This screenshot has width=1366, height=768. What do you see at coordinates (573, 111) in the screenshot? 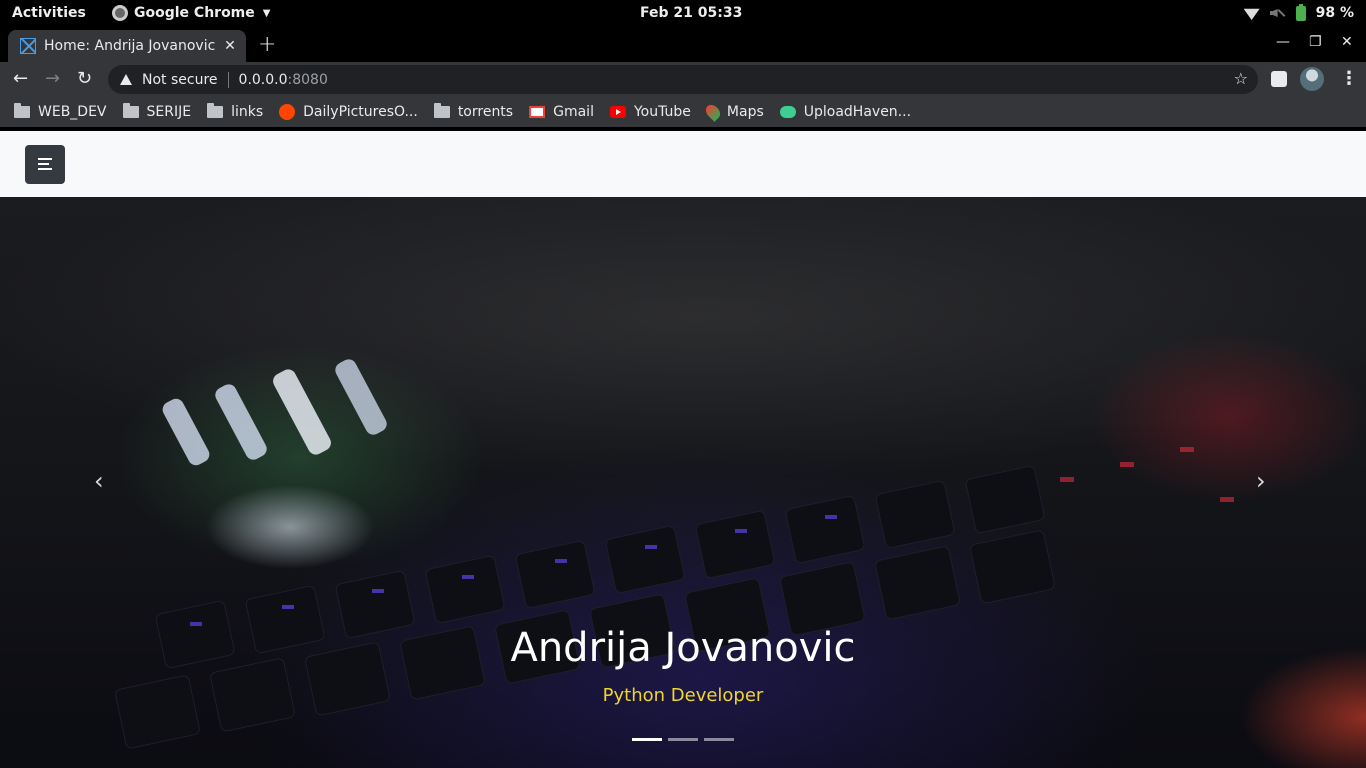
I see `bookmark-label: Gmail` at bounding box center [573, 111].